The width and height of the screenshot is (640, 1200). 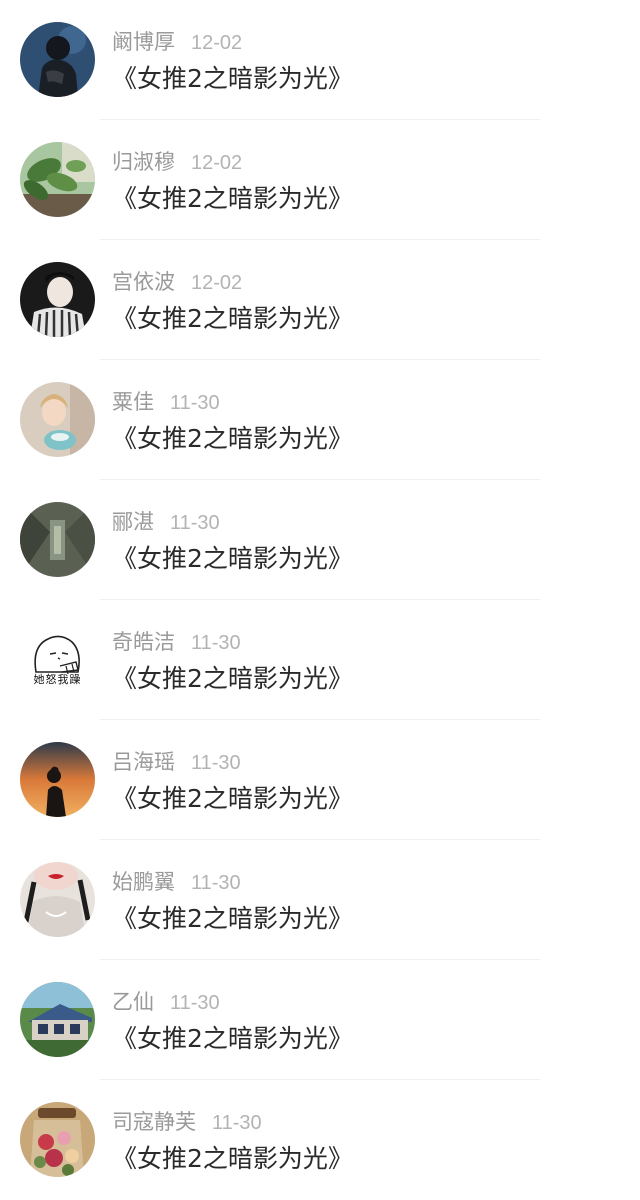 What do you see at coordinates (143, 762) in the screenshot?
I see `user-name: 吕海瑶` at bounding box center [143, 762].